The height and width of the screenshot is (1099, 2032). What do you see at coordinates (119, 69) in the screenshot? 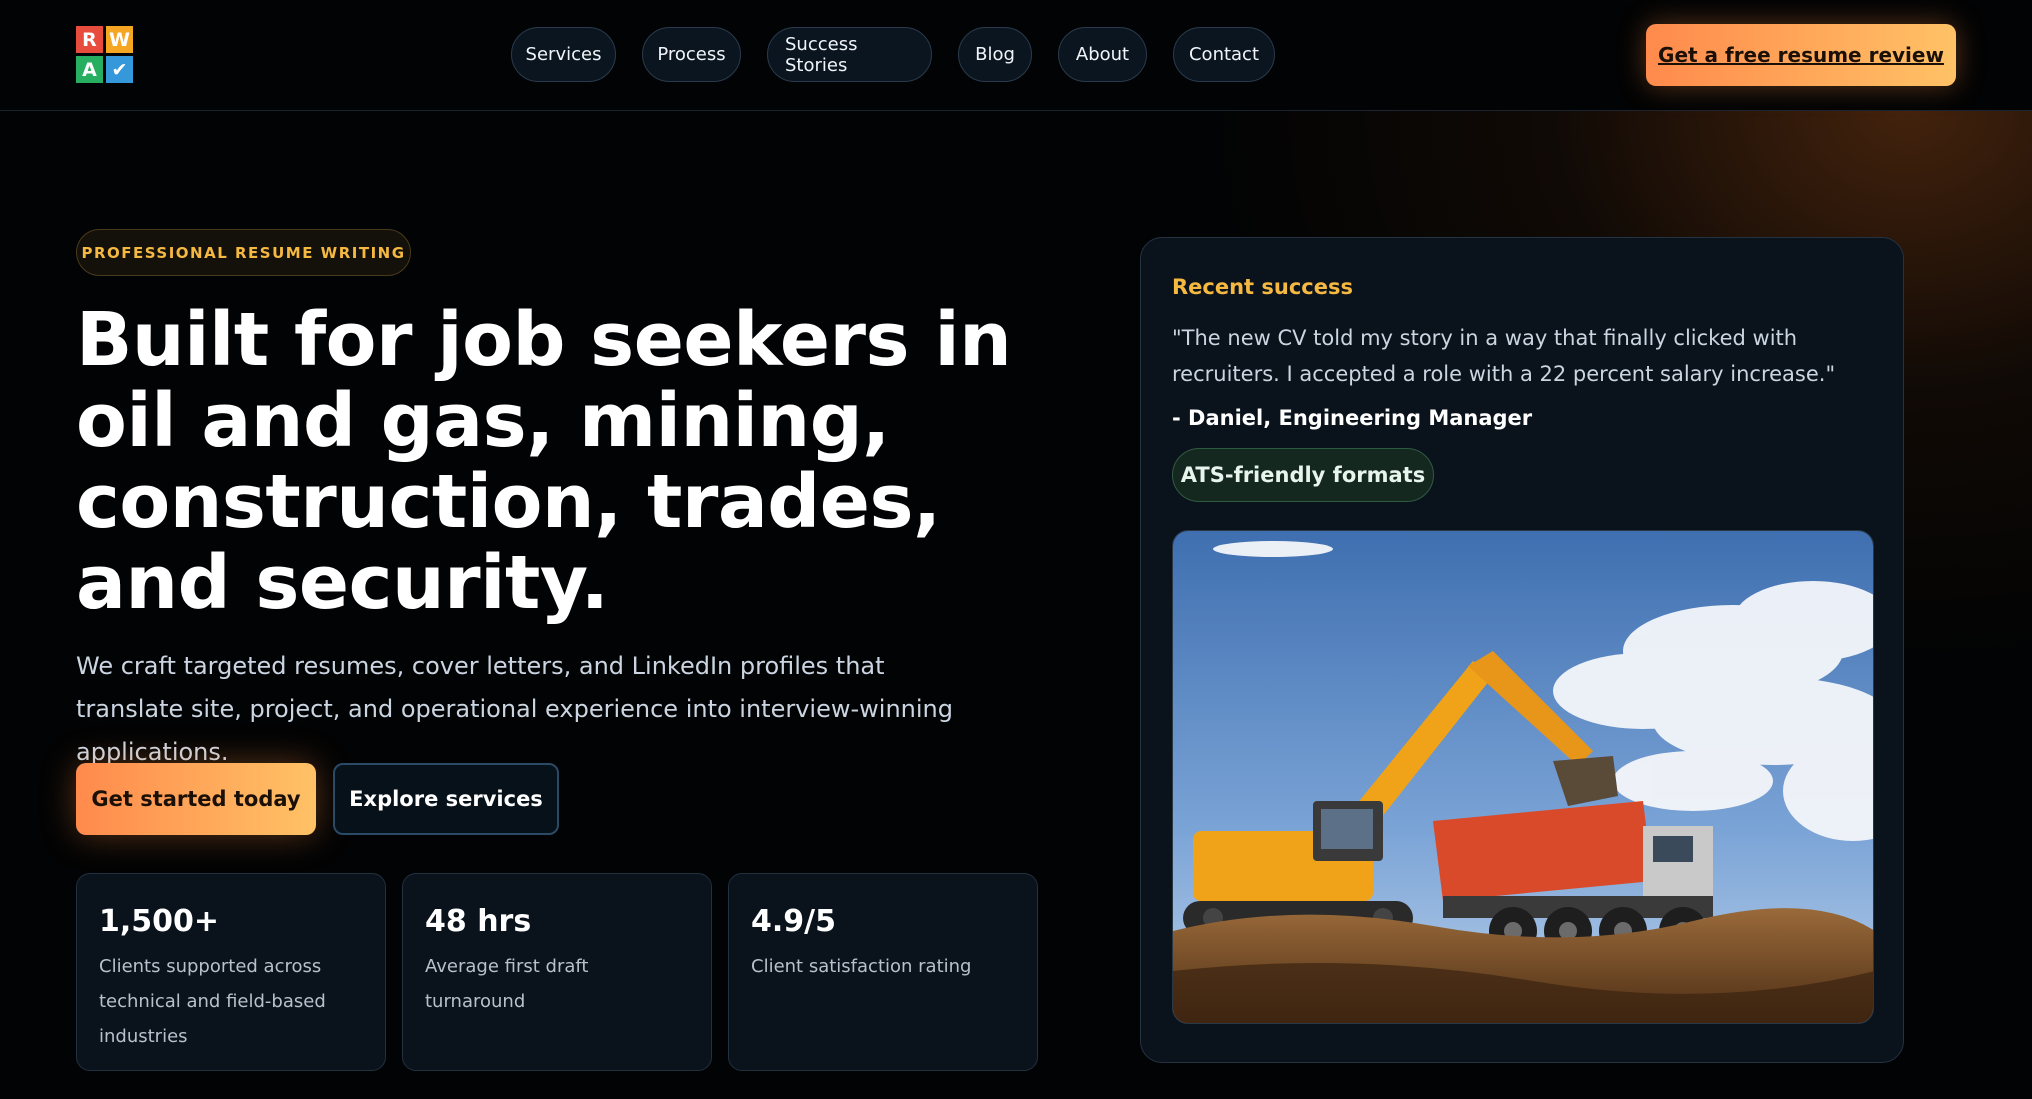
I see `checkmark-icon: ✔` at bounding box center [119, 69].